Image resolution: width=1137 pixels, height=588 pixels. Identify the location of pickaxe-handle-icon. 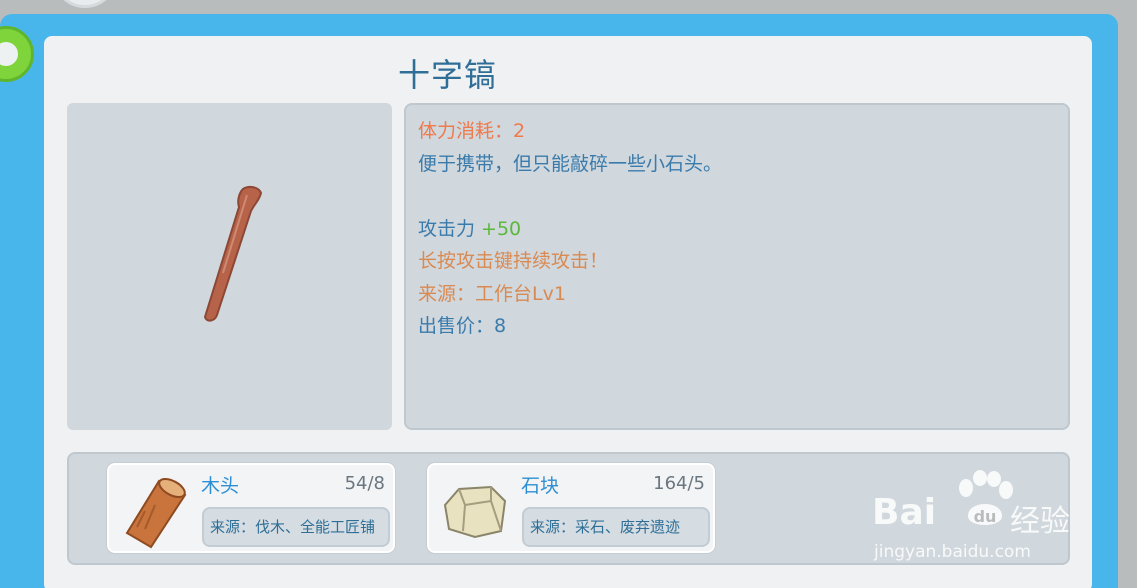
(233, 253).